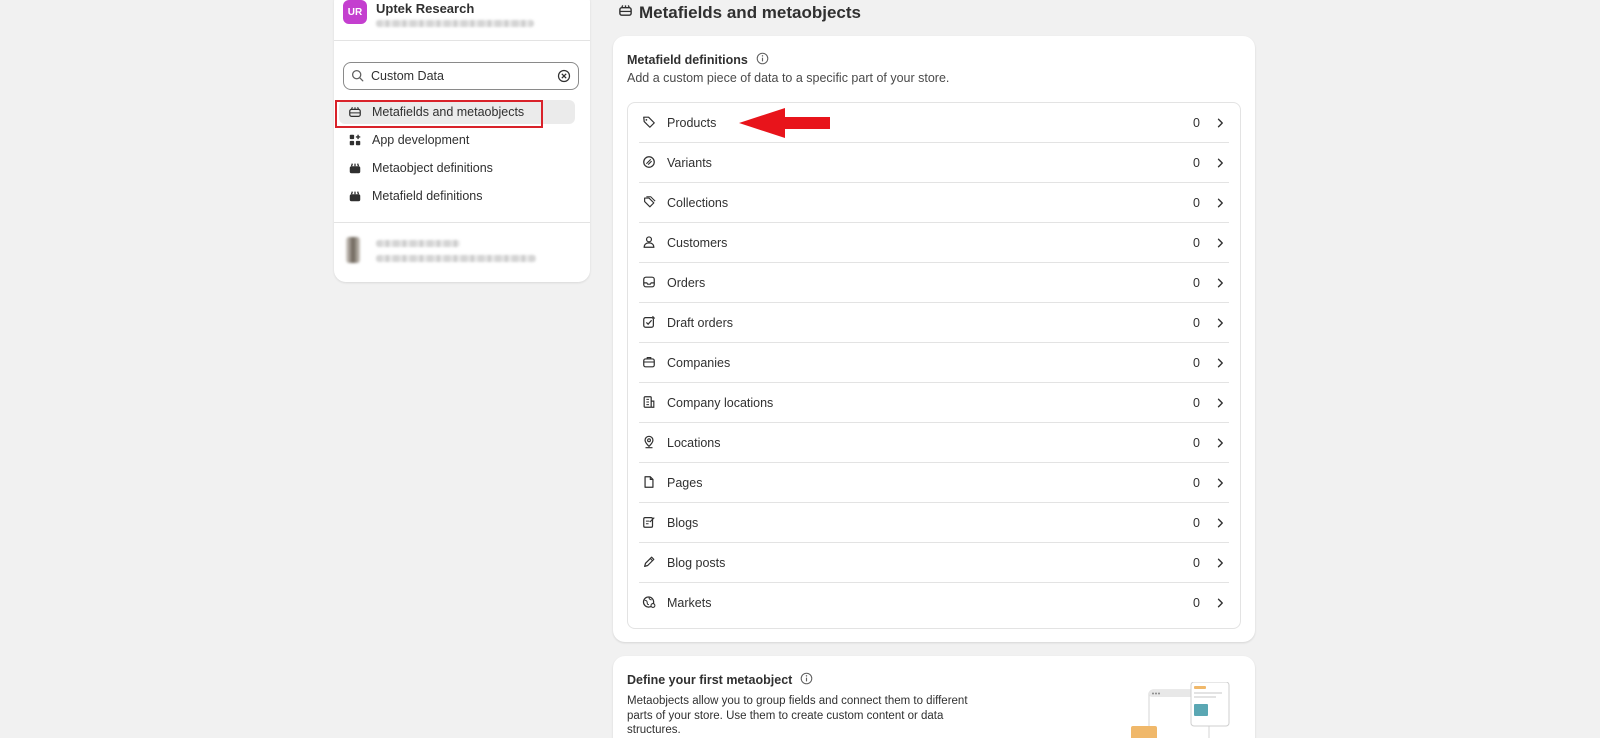 The width and height of the screenshot is (1600, 738). What do you see at coordinates (353, 250) in the screenshot?
I see `user-avatar` at bounding box center [353, 250].